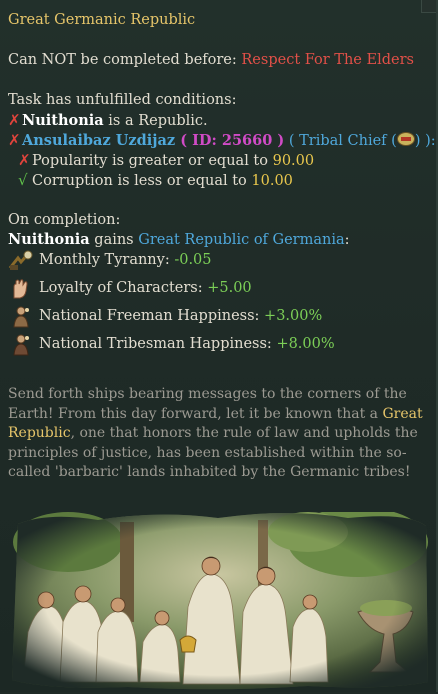 This screenshot has height=694, width=438. I want to click on effect-value: +5.00, so click(229, 288).